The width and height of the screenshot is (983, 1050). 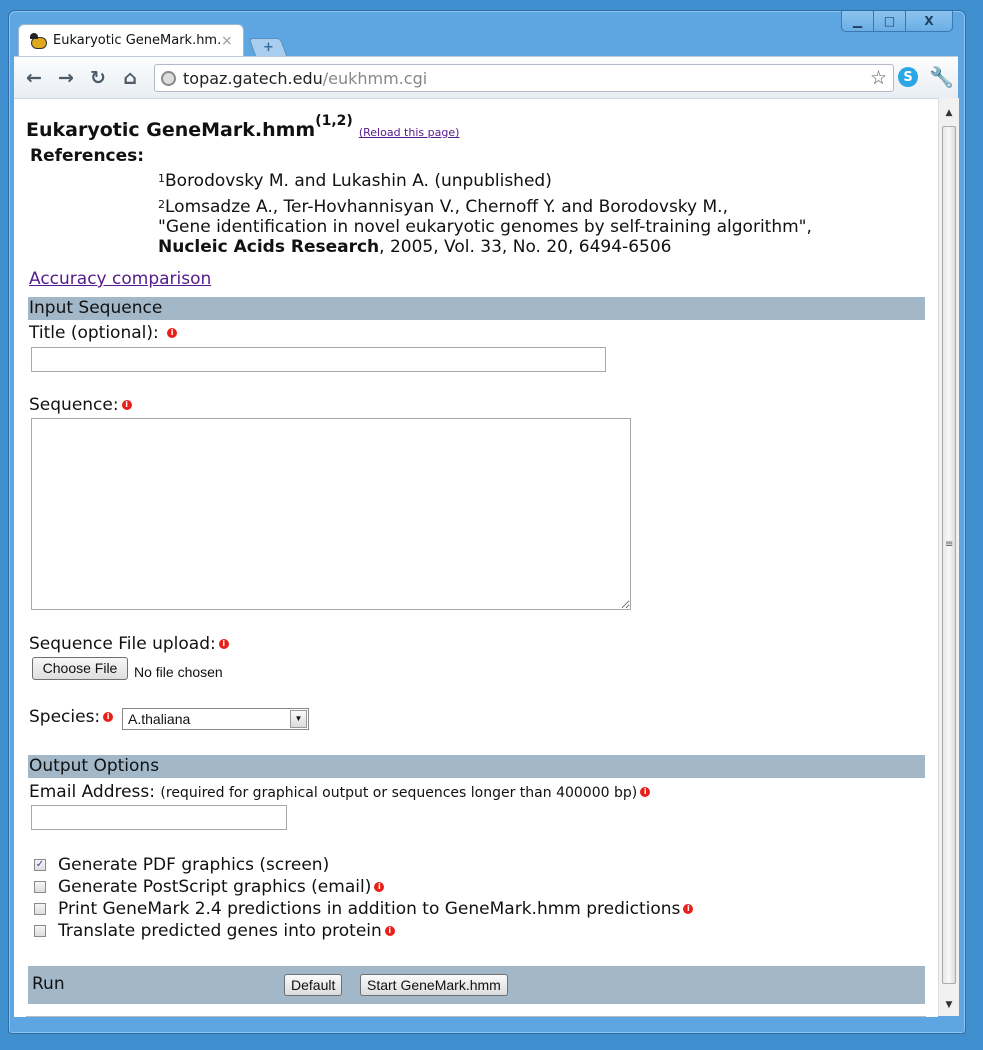 I want to click on browser-tab: Eukaryotic GeneMark.hm... ×, so click(x=131, y=40).